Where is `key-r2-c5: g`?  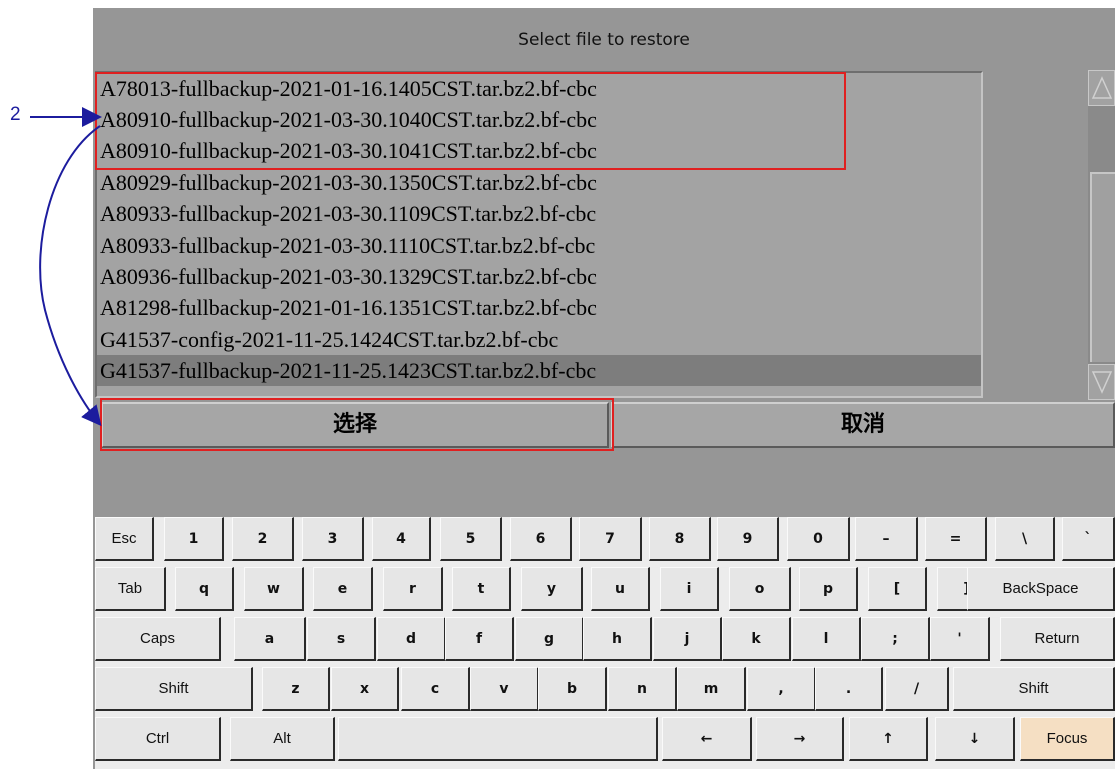 key-r2-c5: g is located at coordinates (549, 639).